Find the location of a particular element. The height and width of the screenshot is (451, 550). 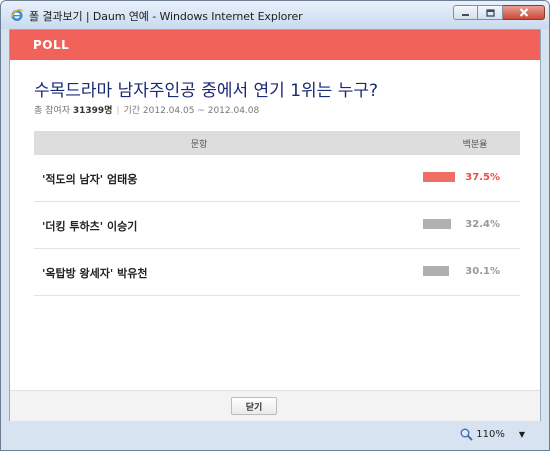

zoom-control: 110% ▼ is located at coordinates (492, 434).